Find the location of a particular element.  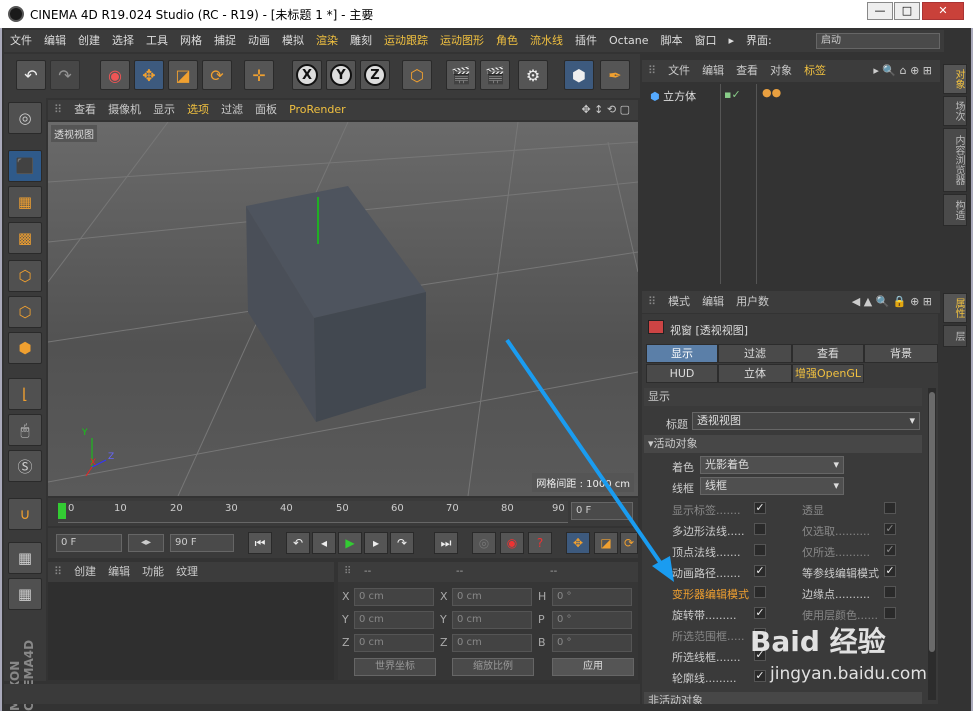

position-x-field: 0 cm is located at coordinates (394, 597).